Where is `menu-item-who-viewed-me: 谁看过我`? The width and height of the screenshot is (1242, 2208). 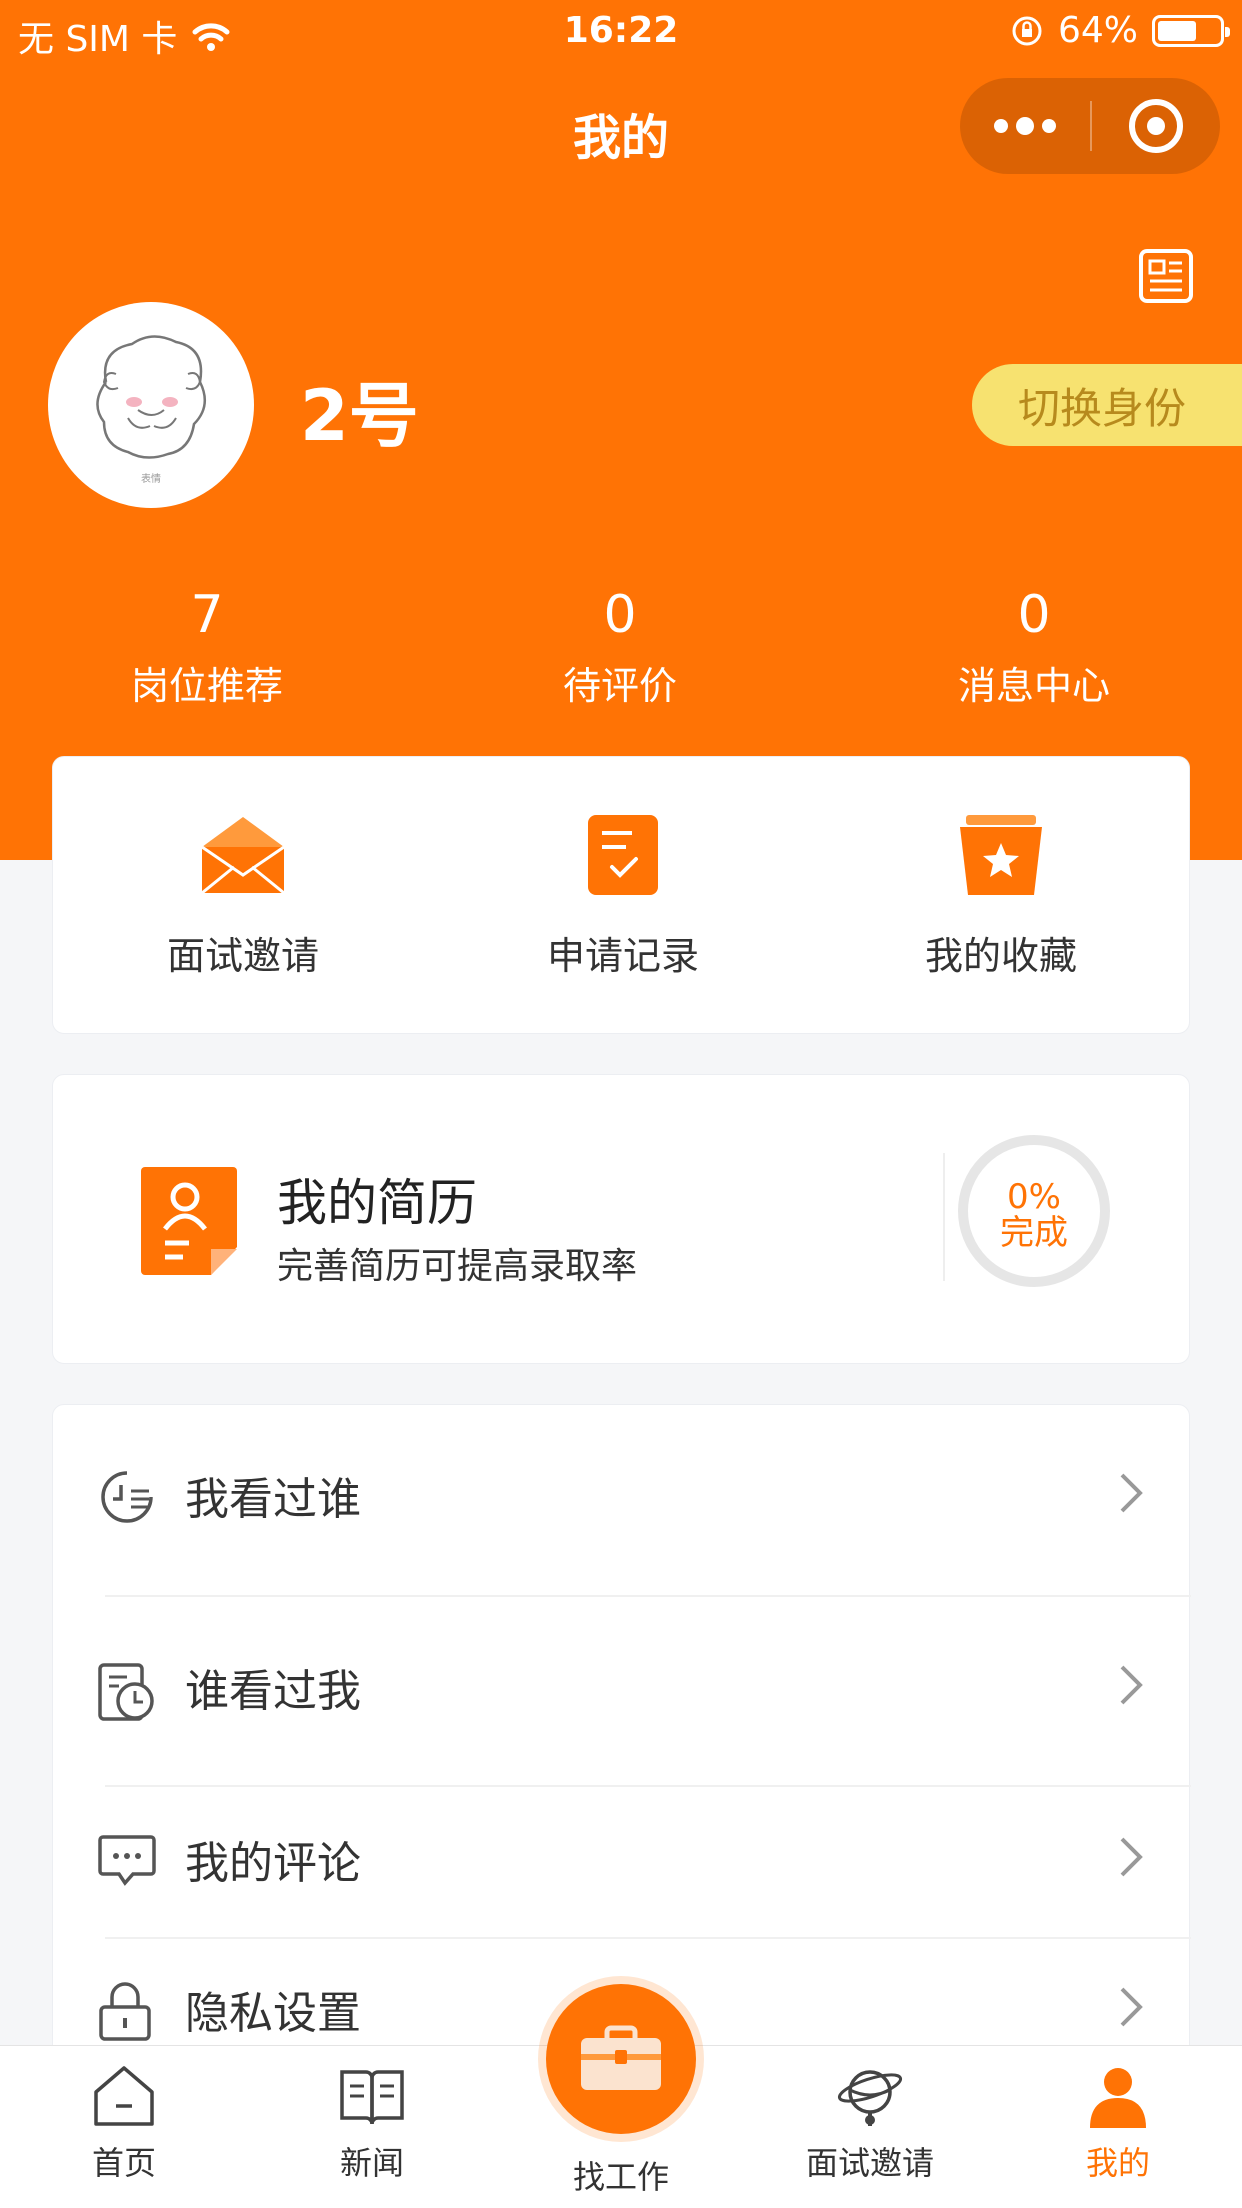 menu-item-who-viewed-me: 谁看过我 is located at coordinates (622, 1687).